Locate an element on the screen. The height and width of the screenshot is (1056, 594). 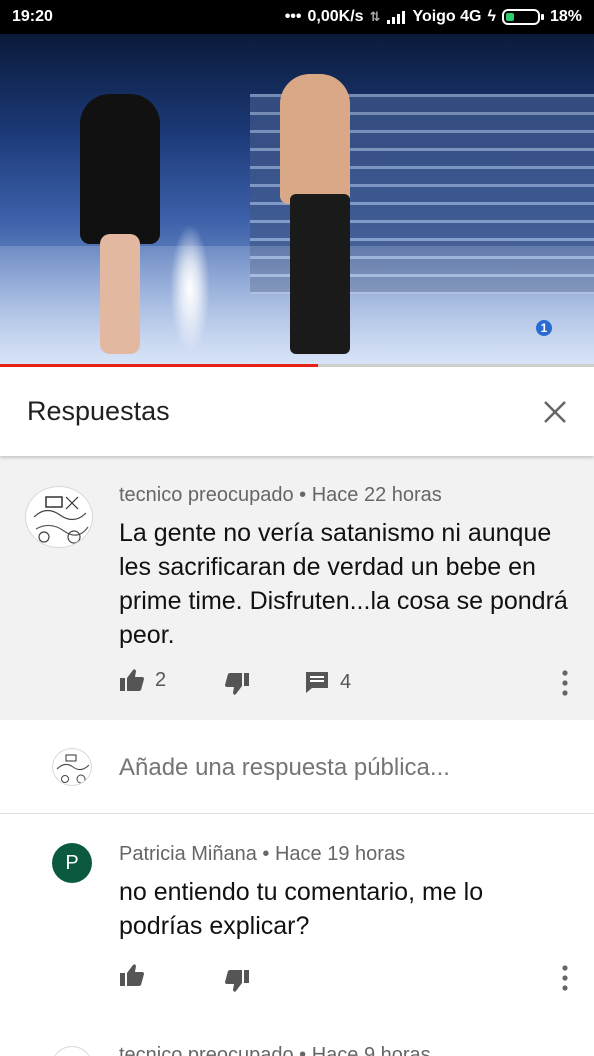
comment-meta: Patricia Miñana • Hace 19 horas is located at coordinates (262, 854).